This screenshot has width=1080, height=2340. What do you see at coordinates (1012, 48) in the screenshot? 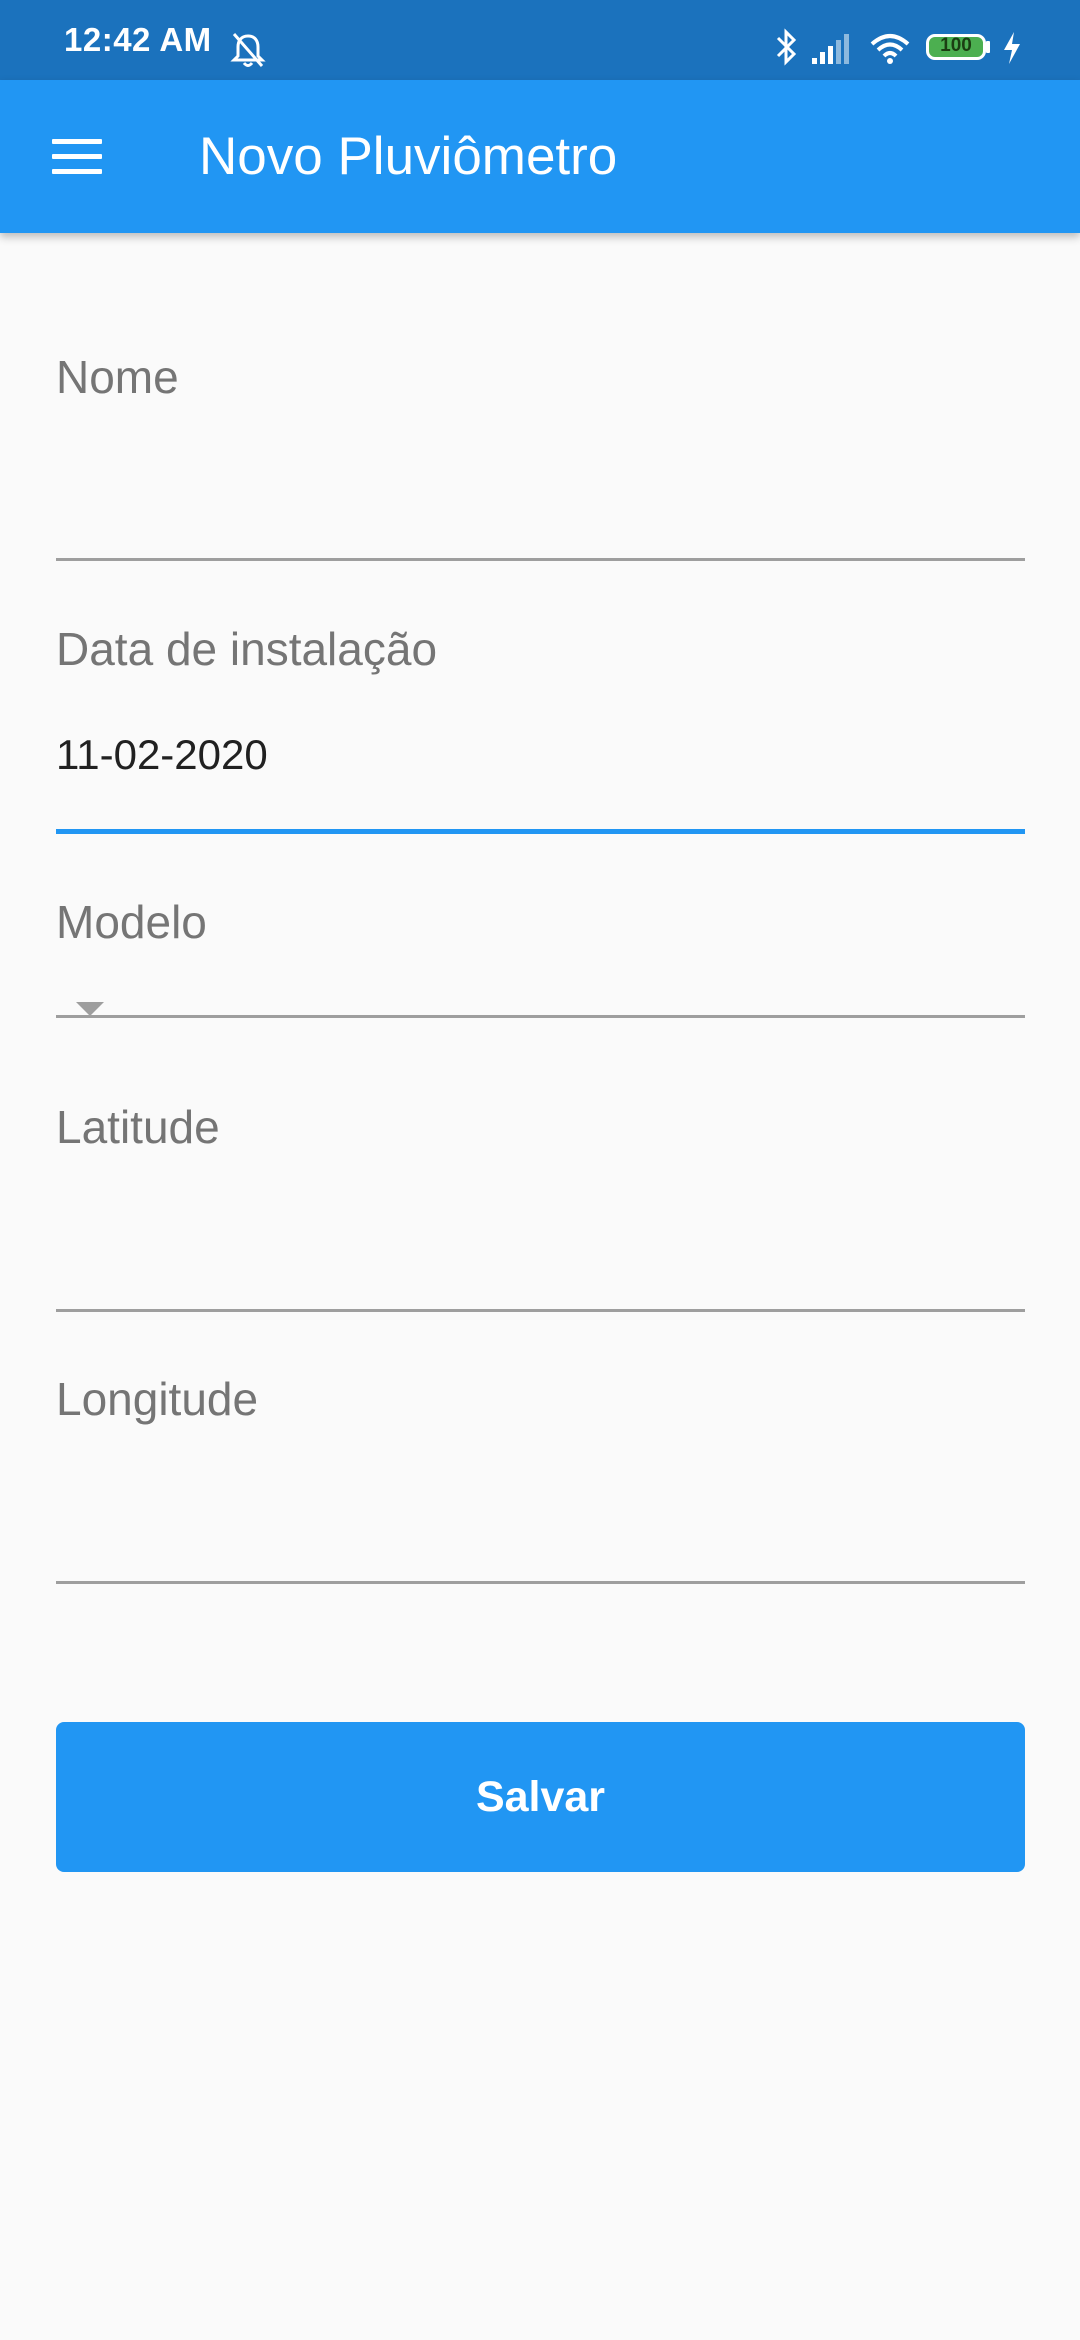
I see `charging-icon` at bounding box center [1012, 48].